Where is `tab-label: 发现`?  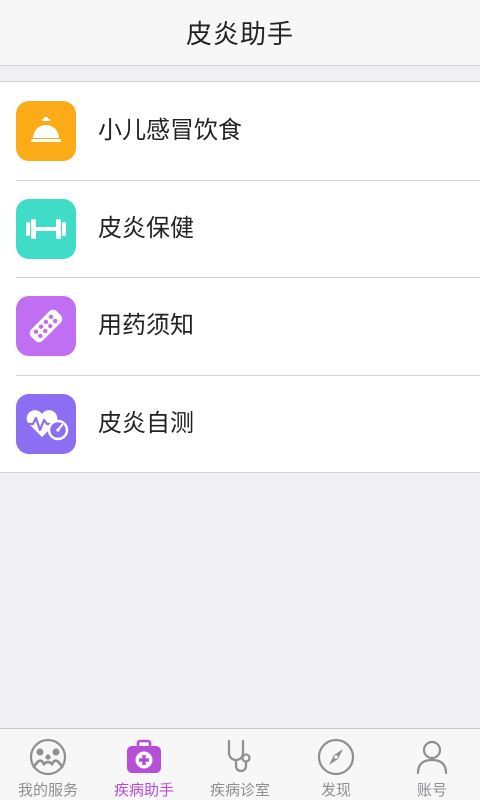 tab-label: 发现 is located at coordinates (335, 790).